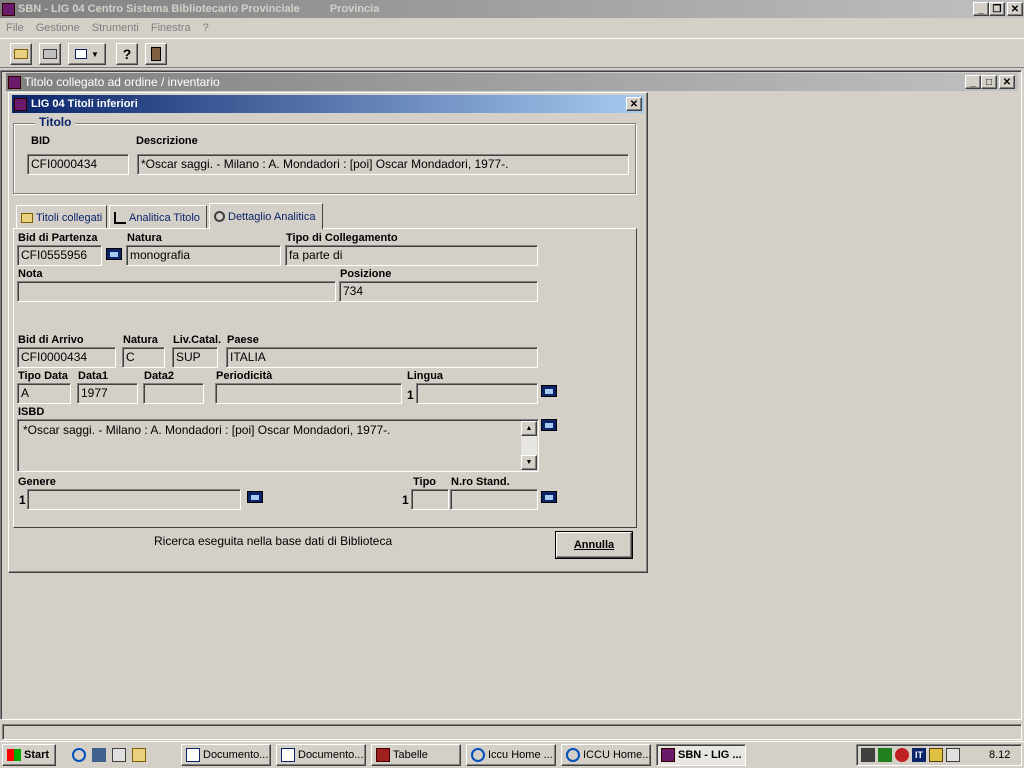 Image resolution: width=1024 pixels, height=768 pixels. I want to click on quick-launch, so click(119, 755).